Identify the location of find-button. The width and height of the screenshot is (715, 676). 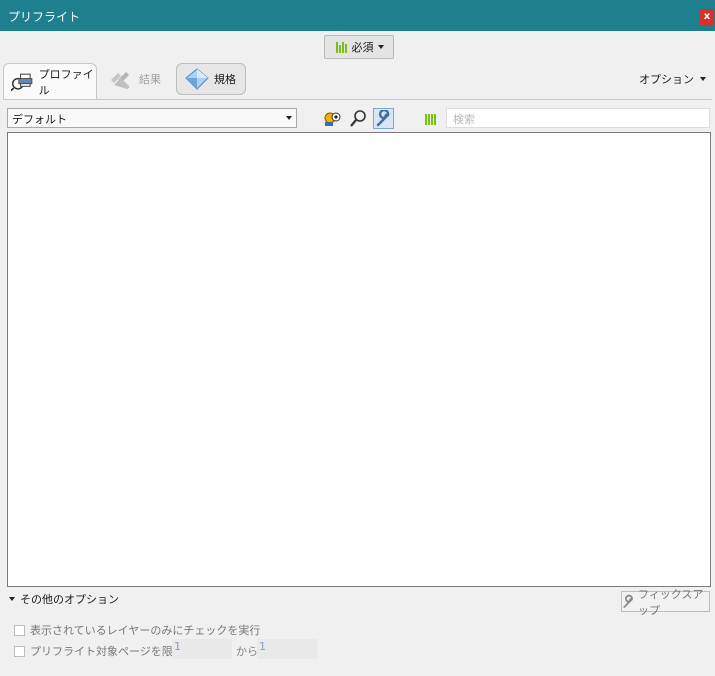
(358, 118).